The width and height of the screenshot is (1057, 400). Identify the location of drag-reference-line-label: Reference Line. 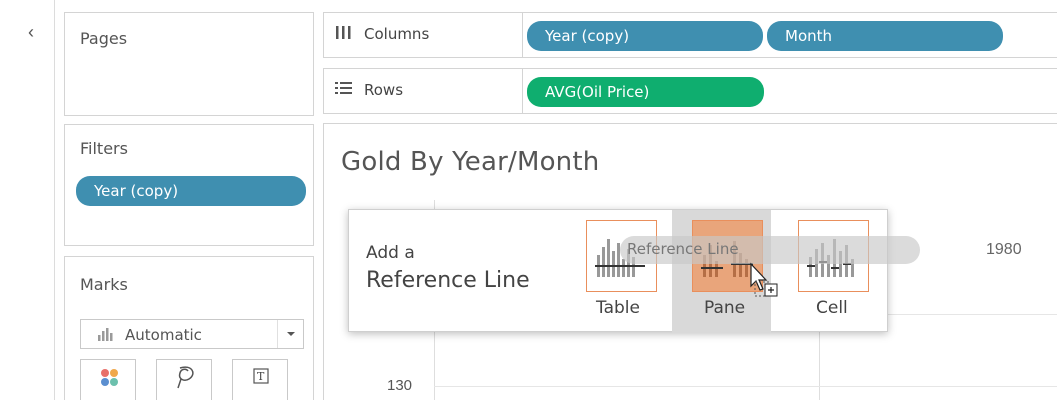
(683, 249).